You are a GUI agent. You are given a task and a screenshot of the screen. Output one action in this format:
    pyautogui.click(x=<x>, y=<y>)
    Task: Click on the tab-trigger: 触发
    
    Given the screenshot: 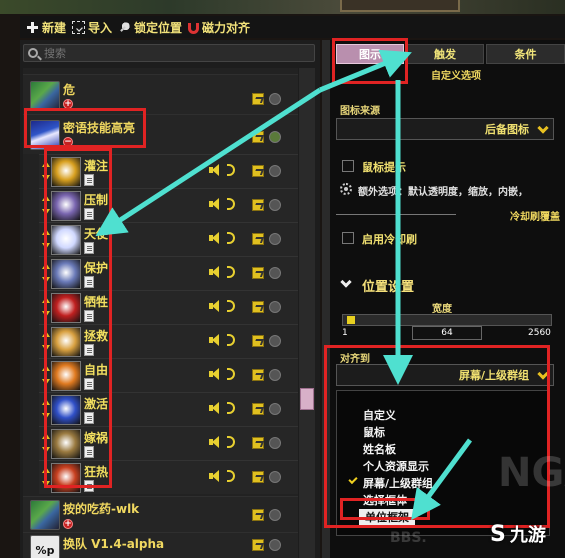 What is the action you would take?
    pyautogui.click(x=445, y=54)
    